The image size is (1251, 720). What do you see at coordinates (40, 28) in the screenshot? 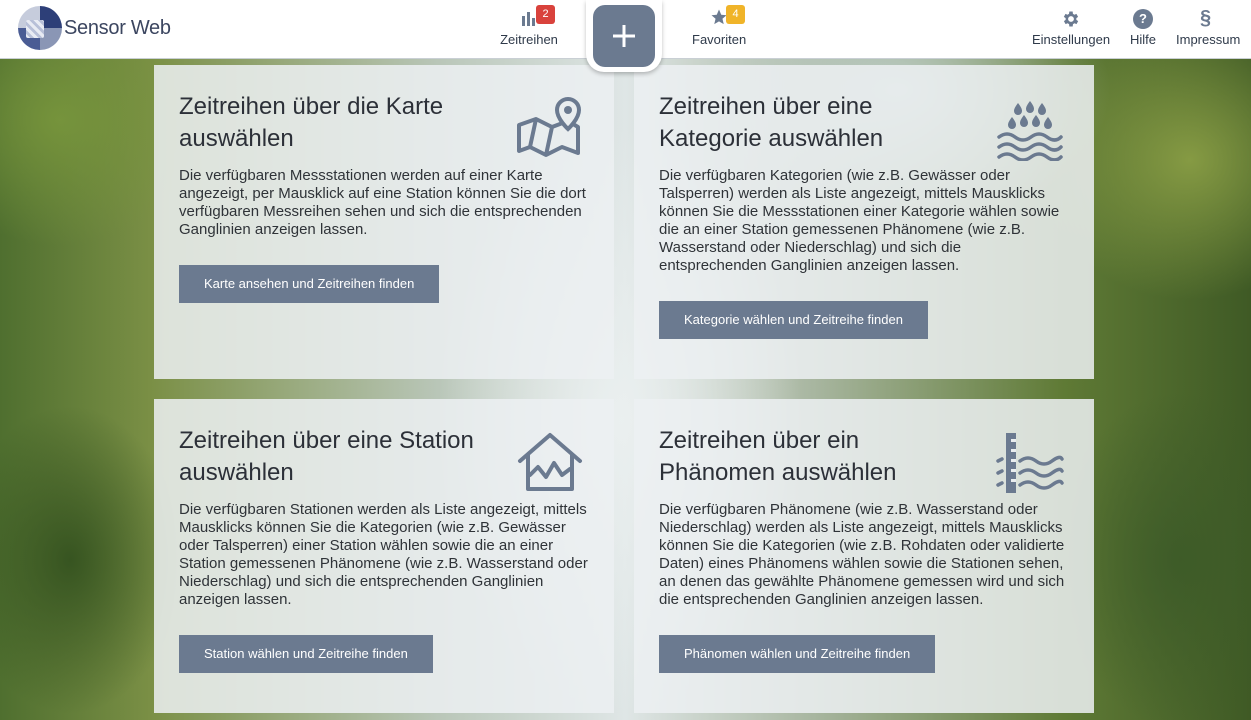
I see `logo-icon` at bounding box center [40, 28].